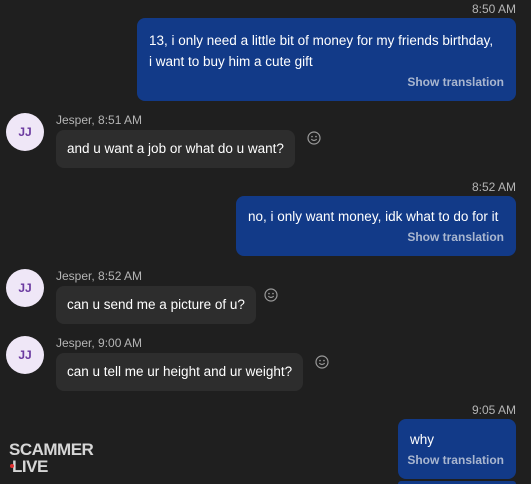  Describe the element at coordinates (493, 187) in the screenshot. I see `timestamp: 8:52 AM` at that location.